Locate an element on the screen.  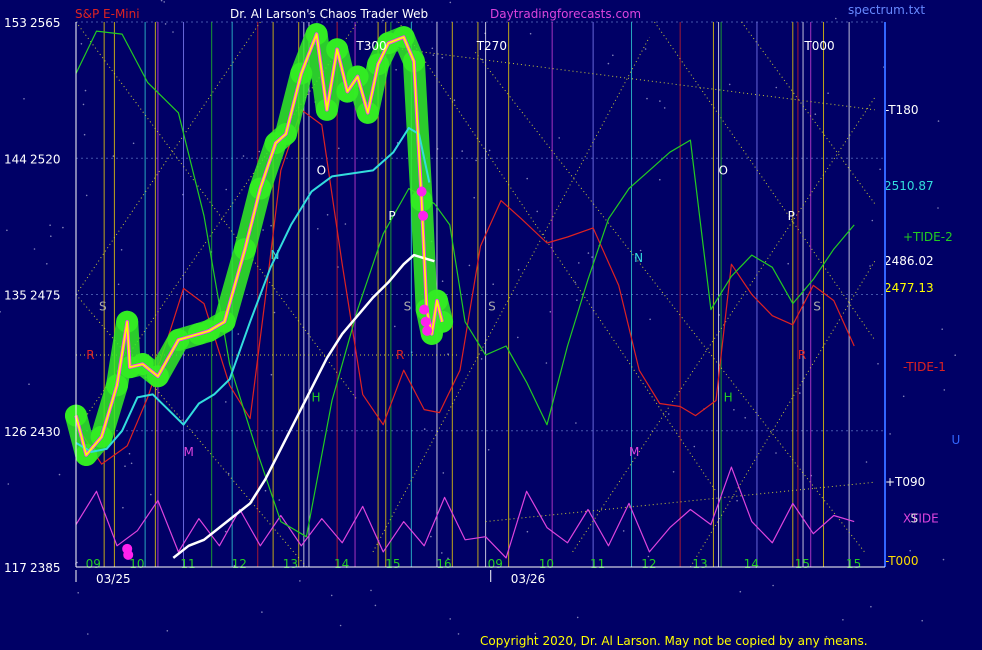
price-value-label: 2510.87 is located at coordinates (909, 186).